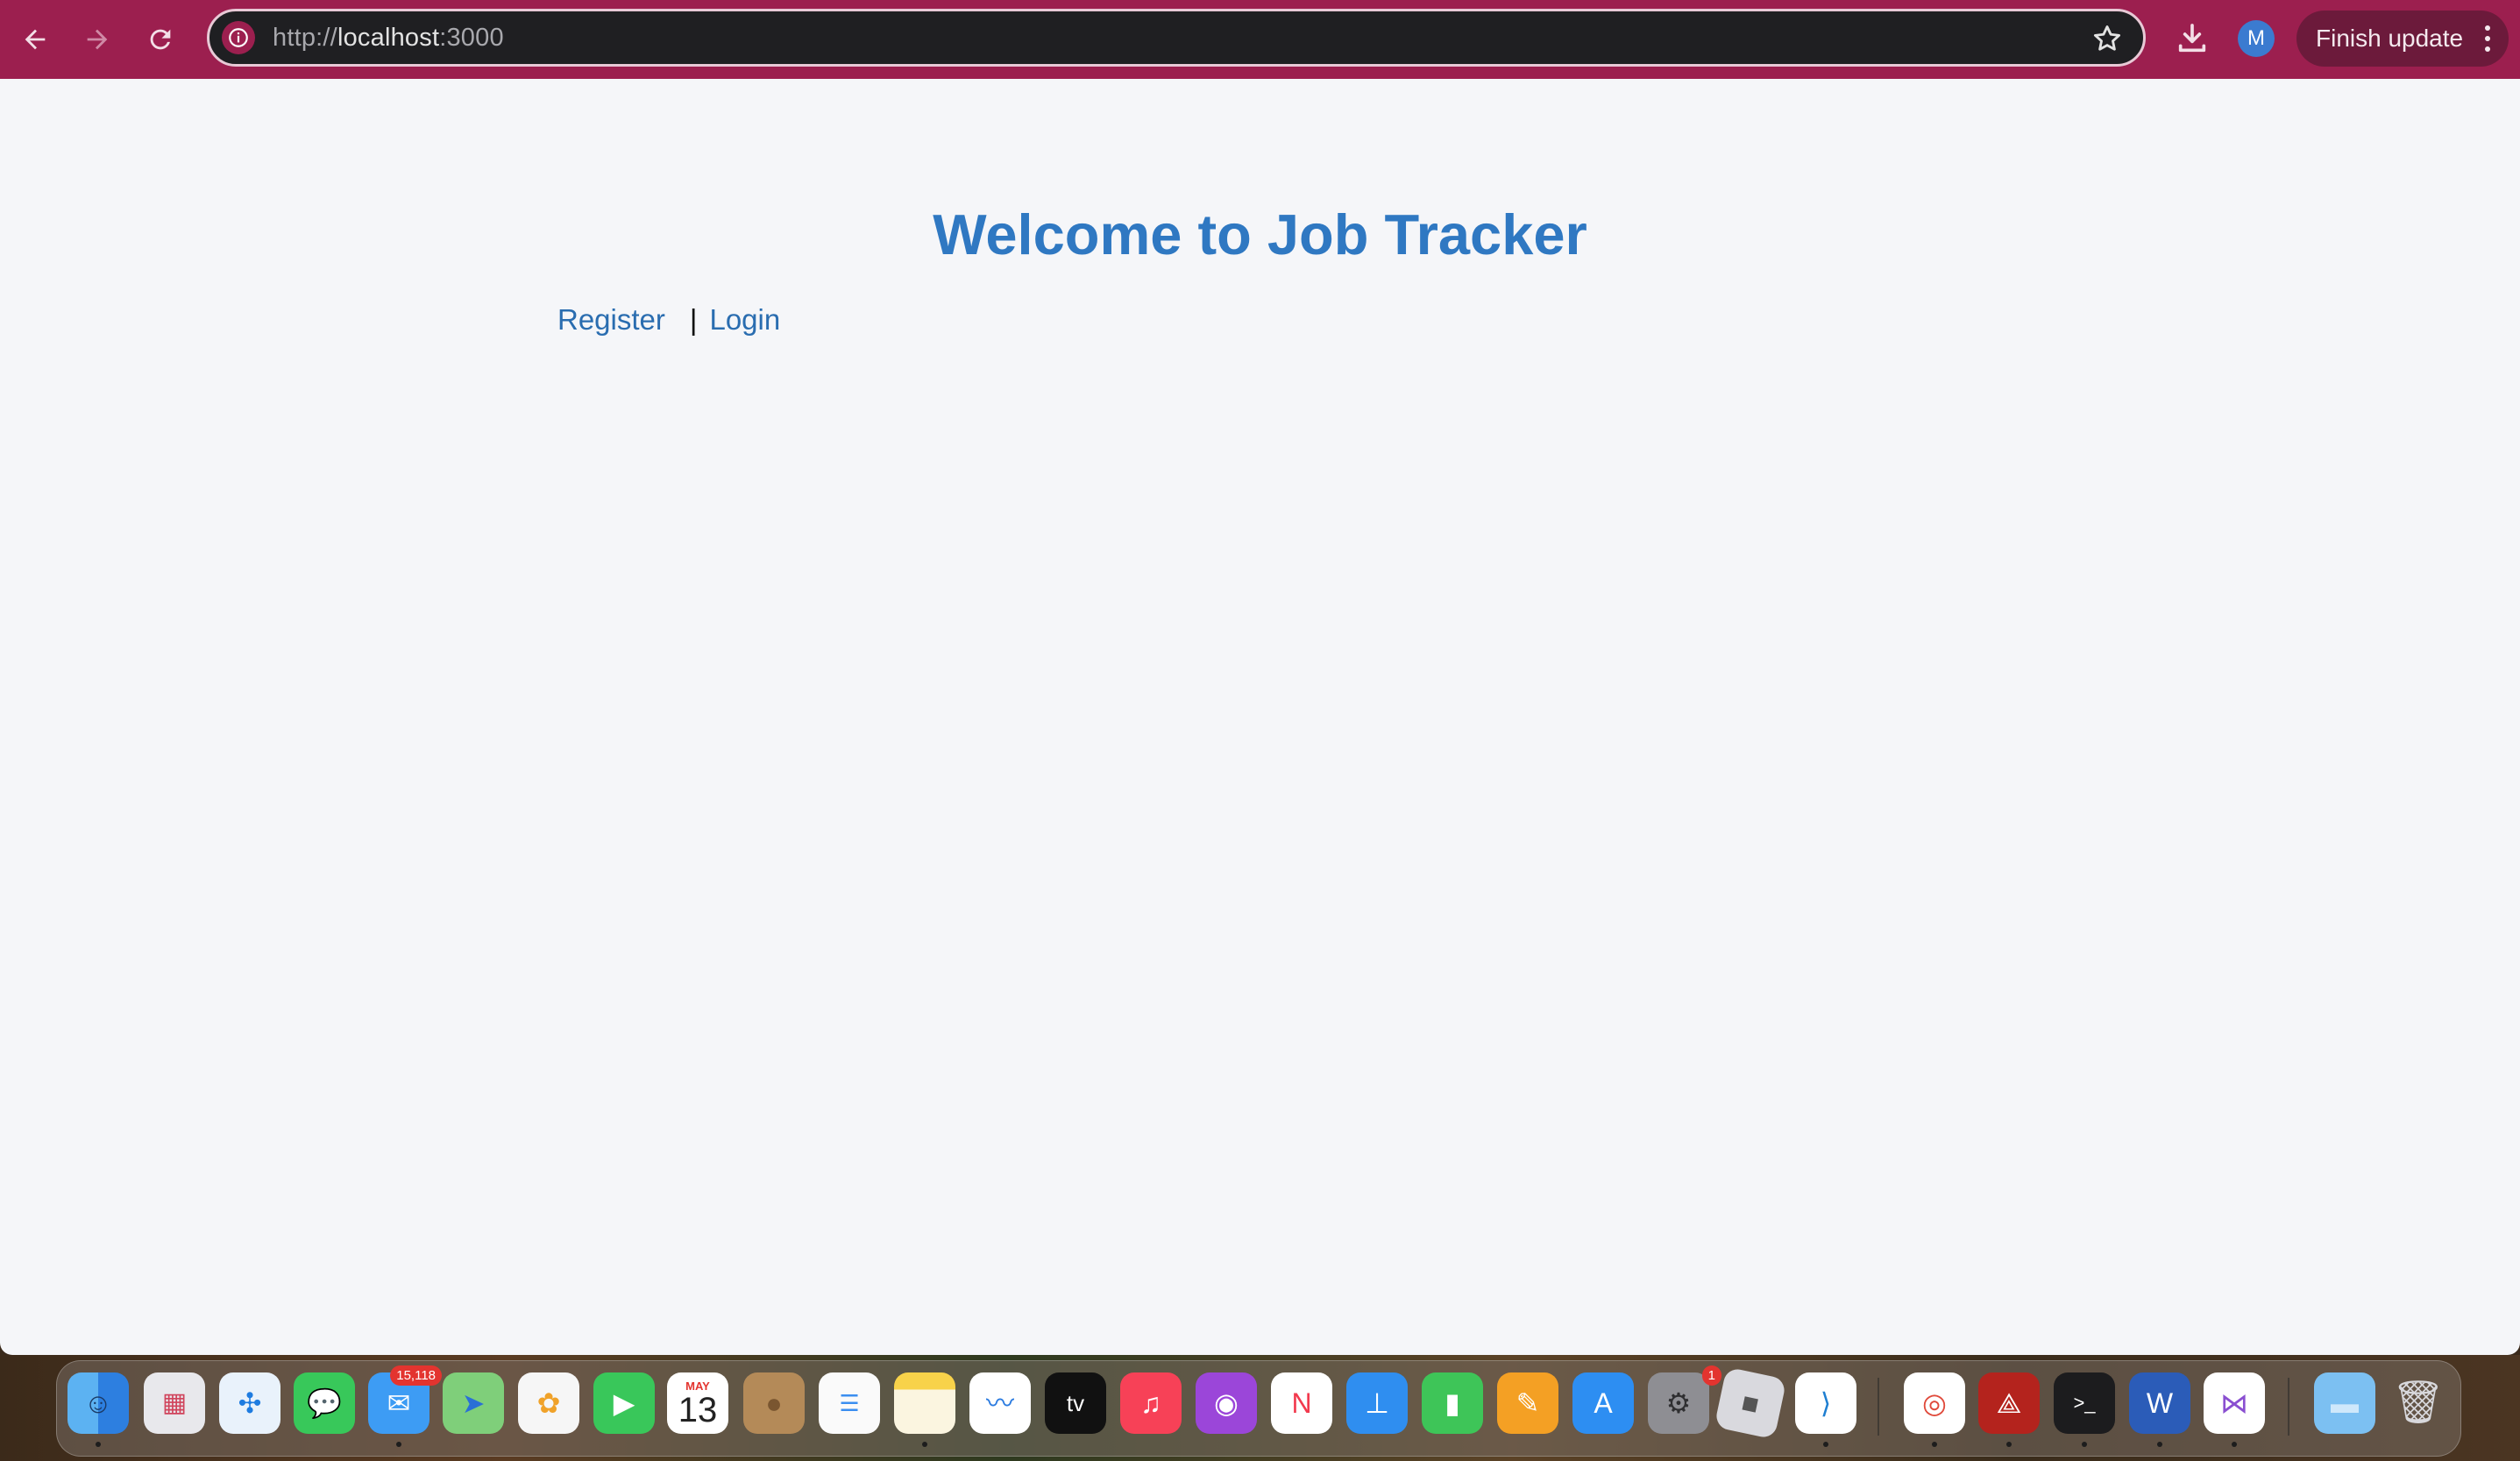 The width and height of the screenshot is (2520, 1461). What do you see at coordinates (471, 38) in the screenshot?
I see `url-port: :3000` at bounding box center [471, 38].